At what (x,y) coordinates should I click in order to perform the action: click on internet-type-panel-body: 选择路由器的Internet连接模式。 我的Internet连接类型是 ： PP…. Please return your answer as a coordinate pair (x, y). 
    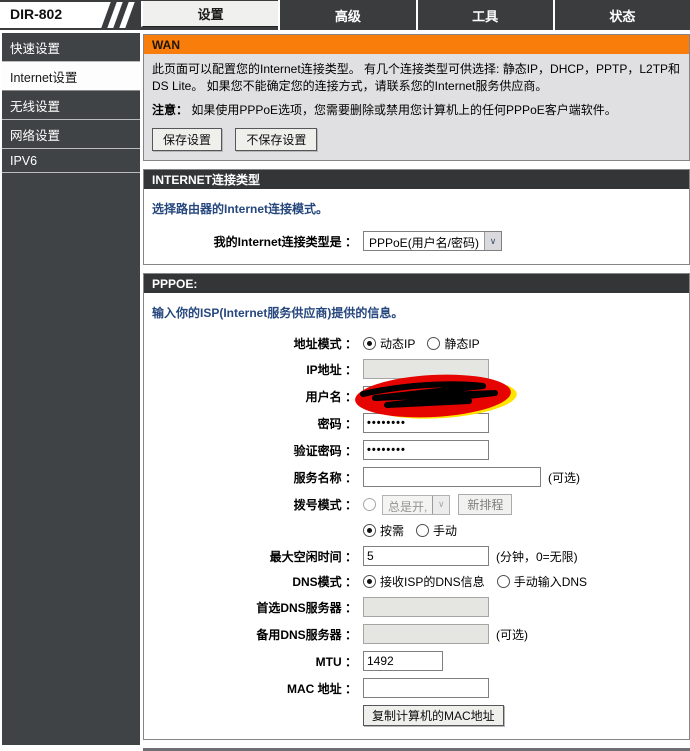
    Looking at the image, I should click on (416, 227).